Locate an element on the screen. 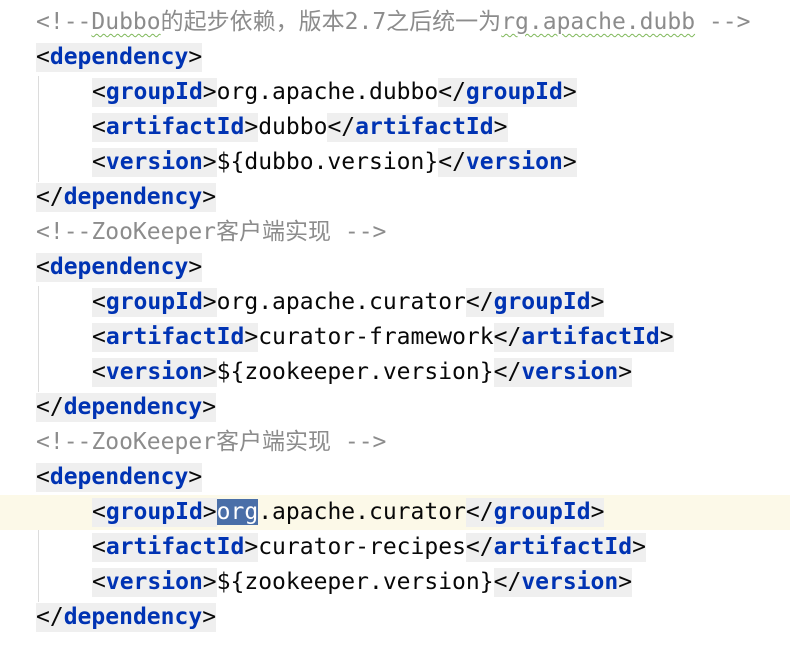 The image size is (790, 649). code-line-groupid: <groupId>org.apache.dubbo</groupId> is located at coordinates (395, 92).